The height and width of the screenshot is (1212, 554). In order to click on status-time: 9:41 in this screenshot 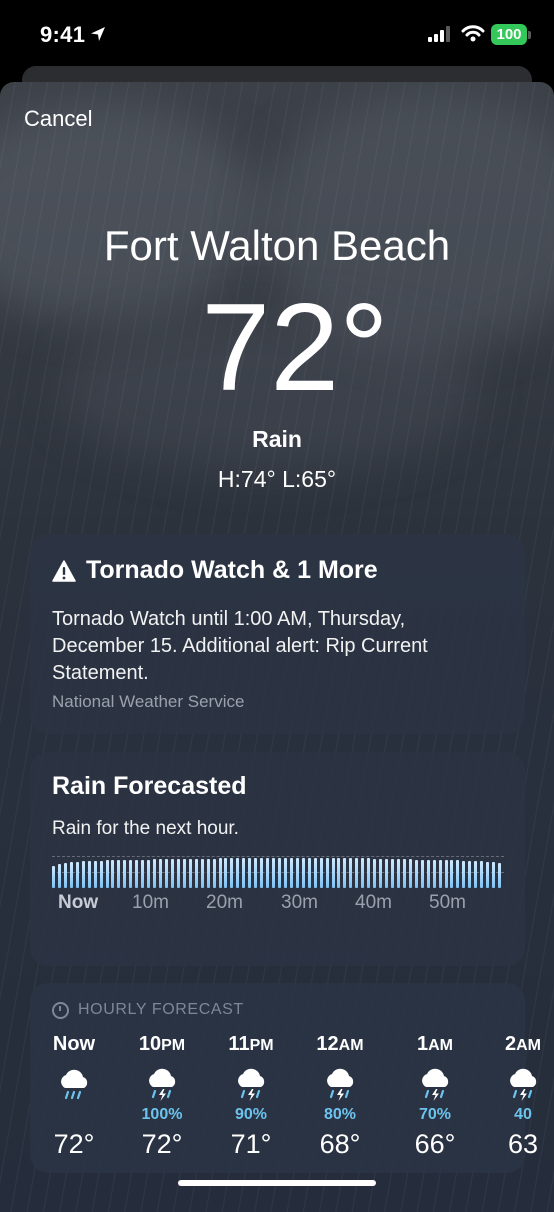, I will do `click(63, 34)`.